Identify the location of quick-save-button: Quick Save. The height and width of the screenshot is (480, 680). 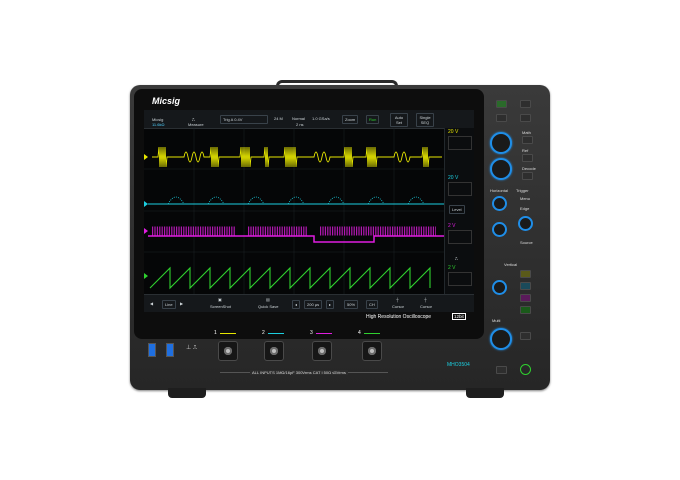
(268, 306).